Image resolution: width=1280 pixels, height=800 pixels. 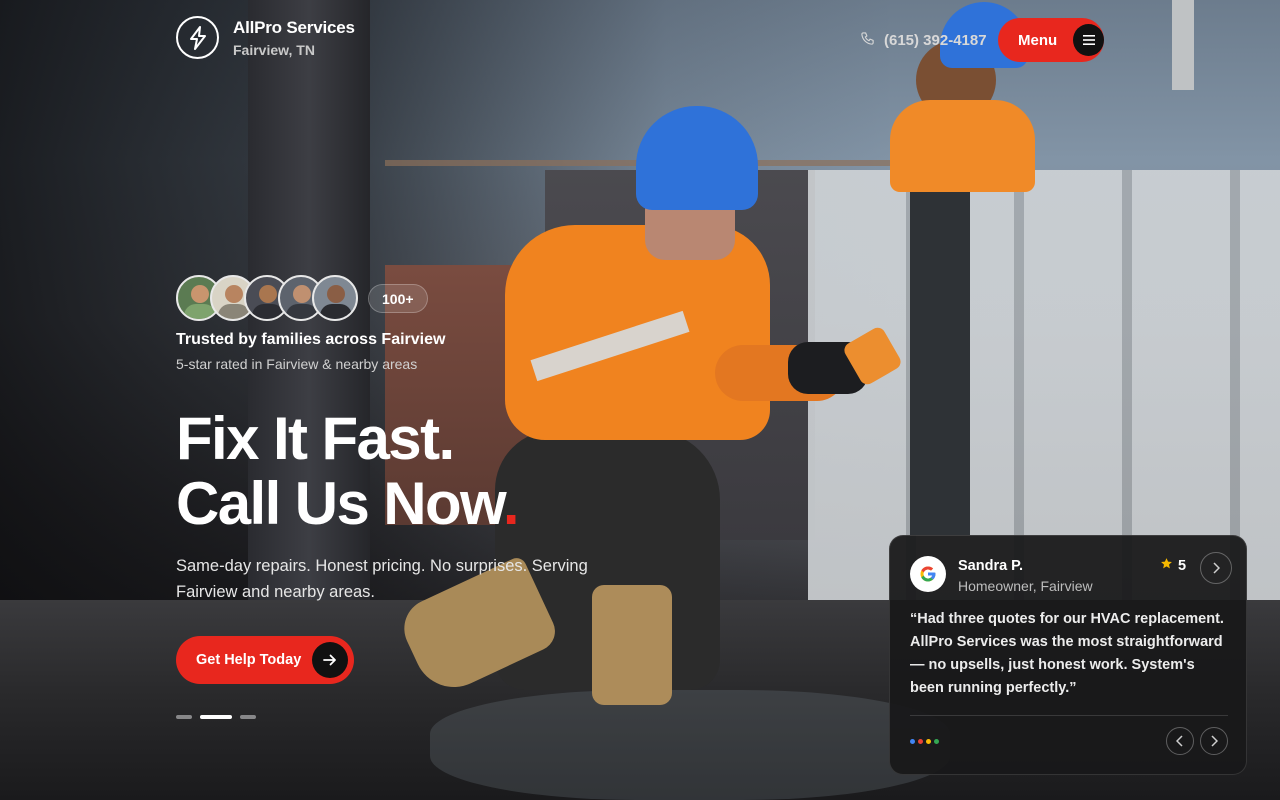 I want to click on trust-subtitle: 5-star rated in Fairview & nearby areas, so click(x=297, y=364).